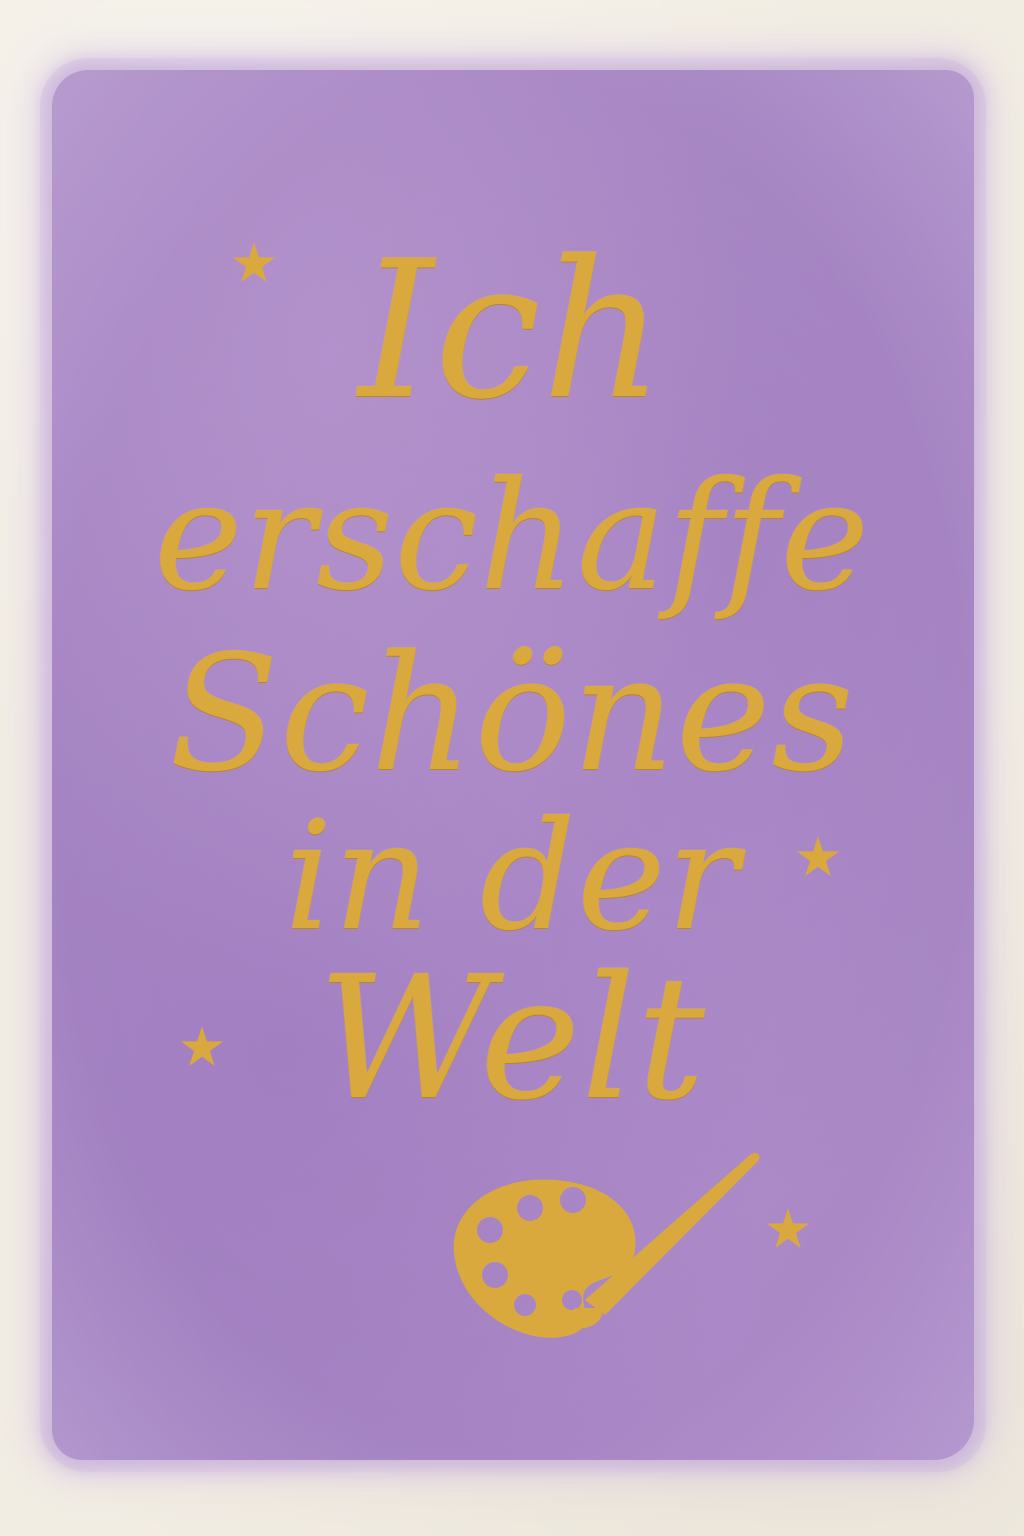 This screenshot has height=1536, width=1024. Describe the element at coordinates (512, 713) in the screenshot. I see `quote-line-3: Schönes` at that location.